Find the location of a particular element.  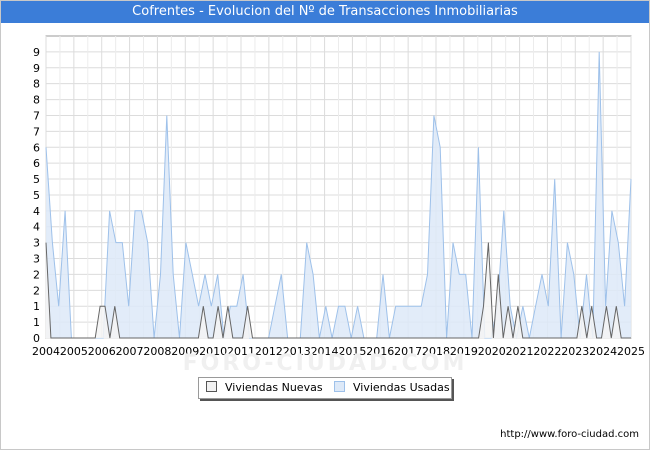

watermark-text: FORO-CIUDAD.COM is located at coordinates (325, 363).